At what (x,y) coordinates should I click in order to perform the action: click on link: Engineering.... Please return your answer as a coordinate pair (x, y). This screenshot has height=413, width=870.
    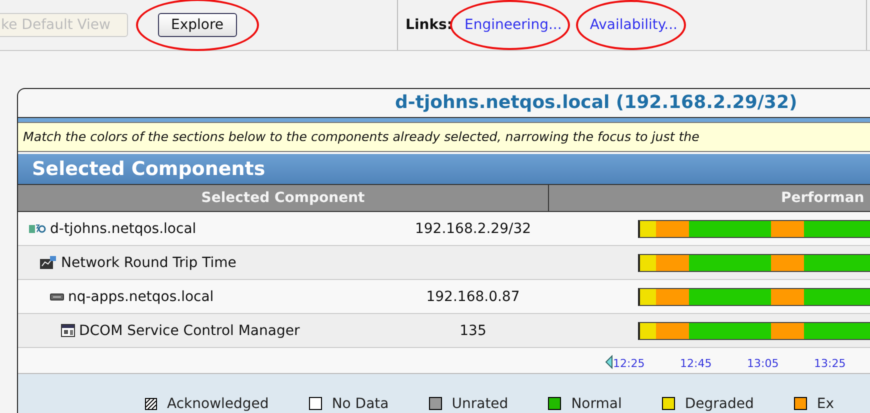
    Looking at the image, I should click on (513, 25).